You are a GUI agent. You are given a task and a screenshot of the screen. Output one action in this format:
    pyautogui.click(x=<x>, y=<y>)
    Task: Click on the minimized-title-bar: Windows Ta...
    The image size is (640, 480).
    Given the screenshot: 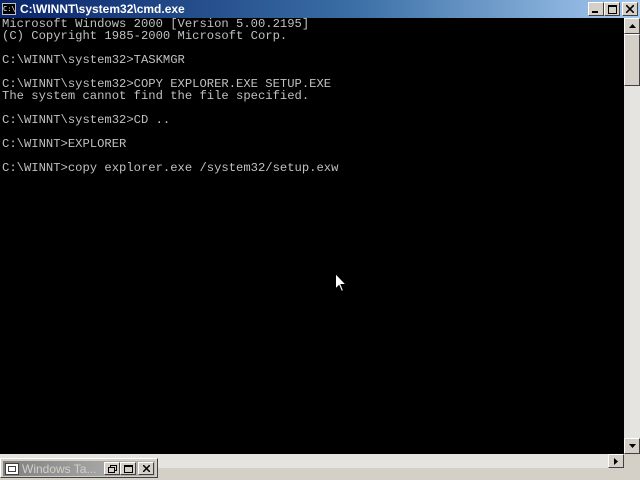 What is the action you would take?
    pyautogui.click(x=79, y=468)
    